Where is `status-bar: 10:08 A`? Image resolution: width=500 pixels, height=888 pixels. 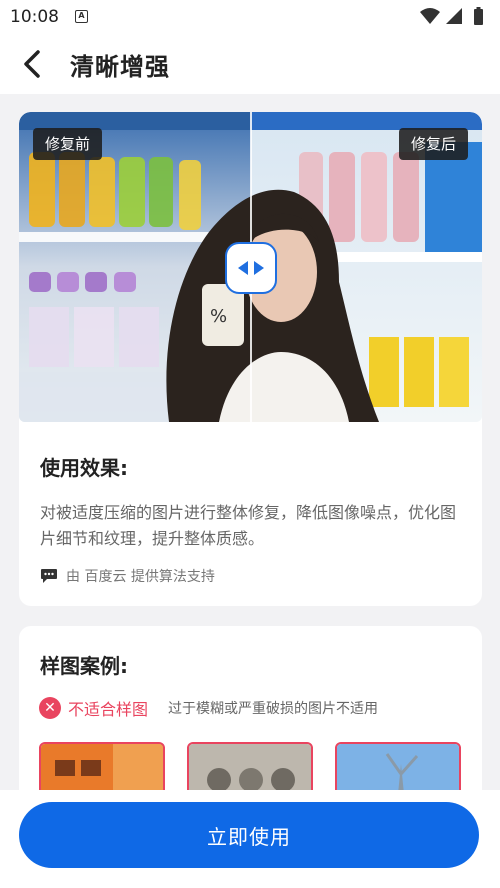
status-bar: 10:08 A is located at coordinates (250, 17).